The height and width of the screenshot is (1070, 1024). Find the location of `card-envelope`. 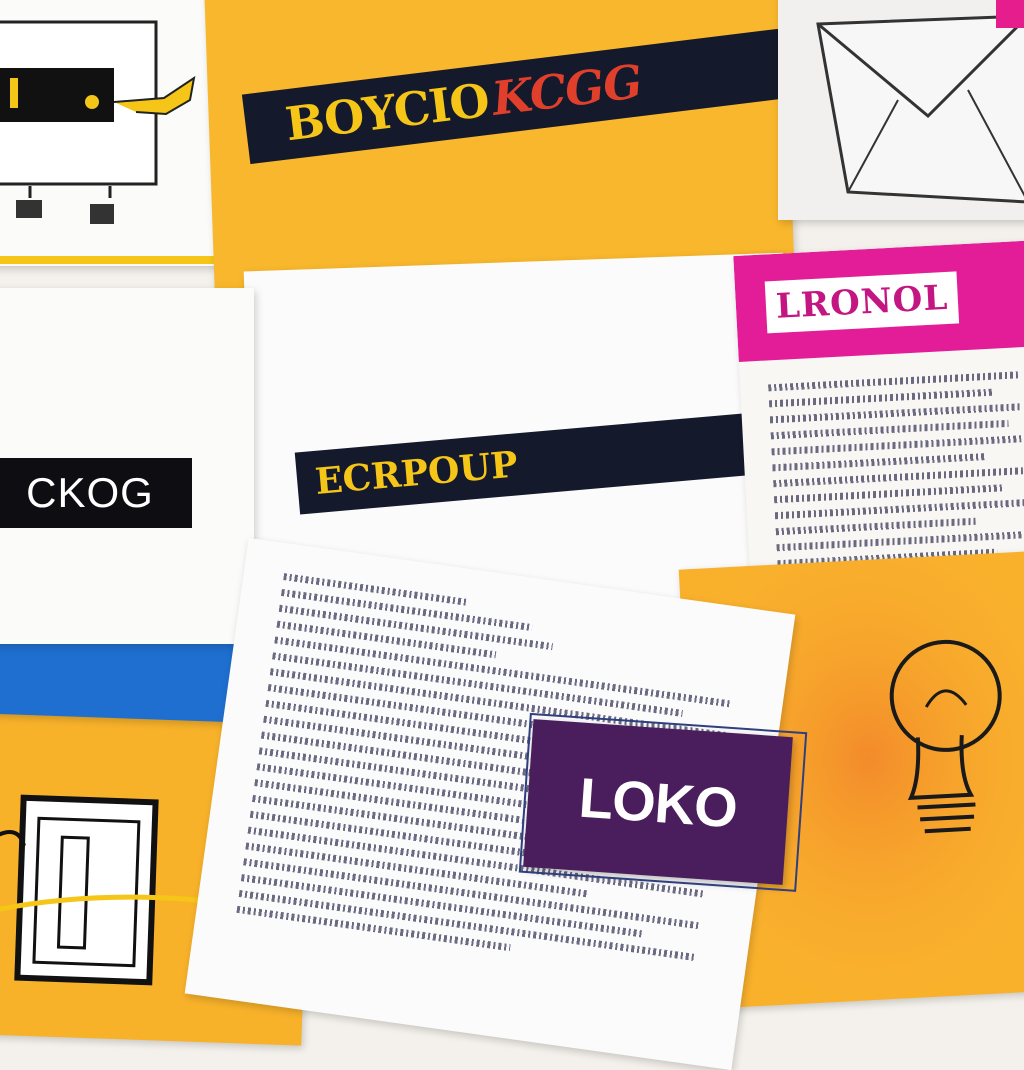

card-envelope is located at coordinates (901, 110).